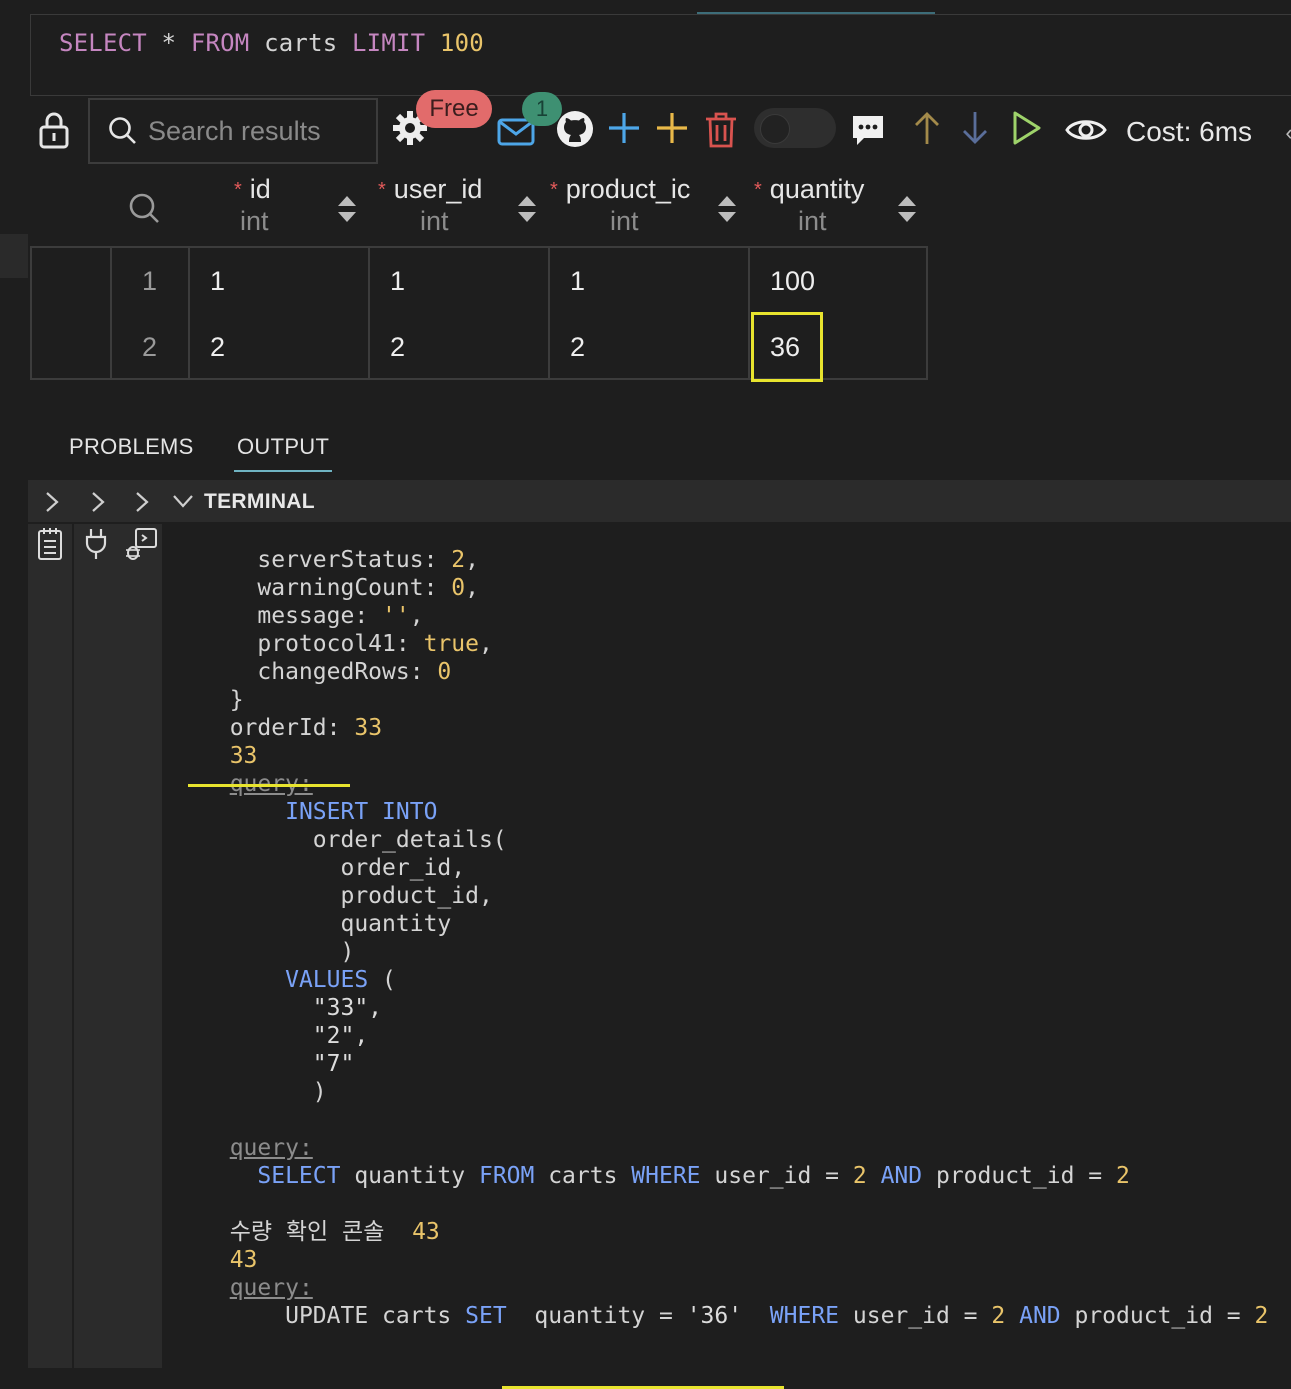  I want to click on values-open: (, so click(382, 980).